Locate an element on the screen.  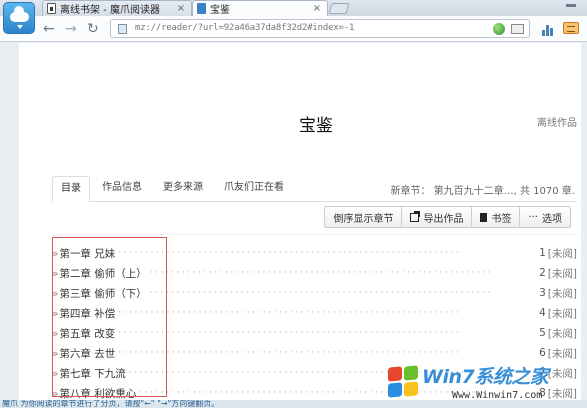
divider is located at coordinates (314, 234).